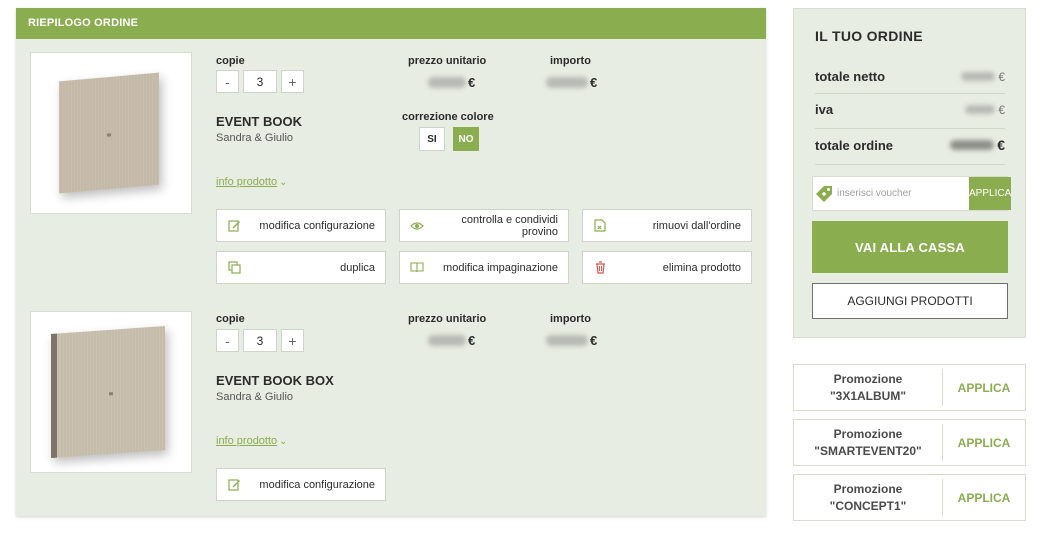 The height and width of the screenshot is (534, 1042). Describe the element at coordinates (824, 193) in the screenshot. I see `voucher-tag-icon` at that location.